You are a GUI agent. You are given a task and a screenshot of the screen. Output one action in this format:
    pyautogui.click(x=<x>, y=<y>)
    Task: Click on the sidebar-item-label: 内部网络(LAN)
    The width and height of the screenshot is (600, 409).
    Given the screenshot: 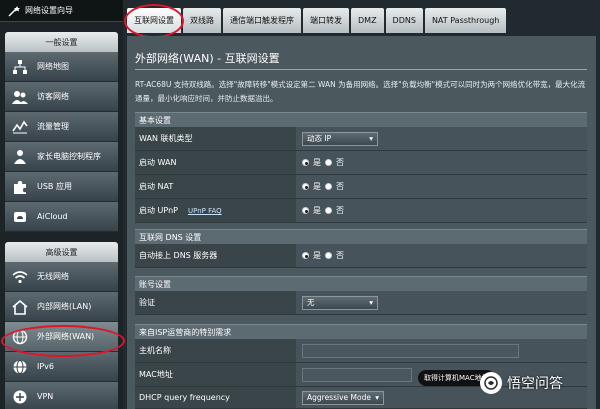 What is the action you would take?
    pyautogui.click(x=64, y=306)
    